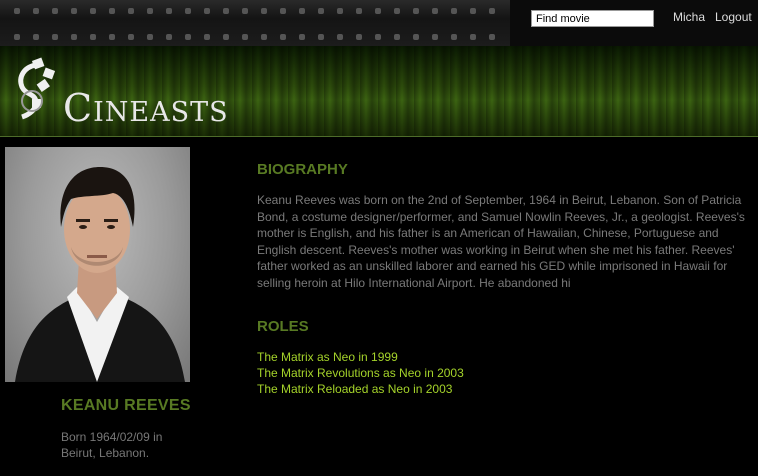 The image size is (758, 476). What do you see at coordinates (259, 37) in the screenshot?
I see `film-holes-bottom` at bounding box center [259, 37].